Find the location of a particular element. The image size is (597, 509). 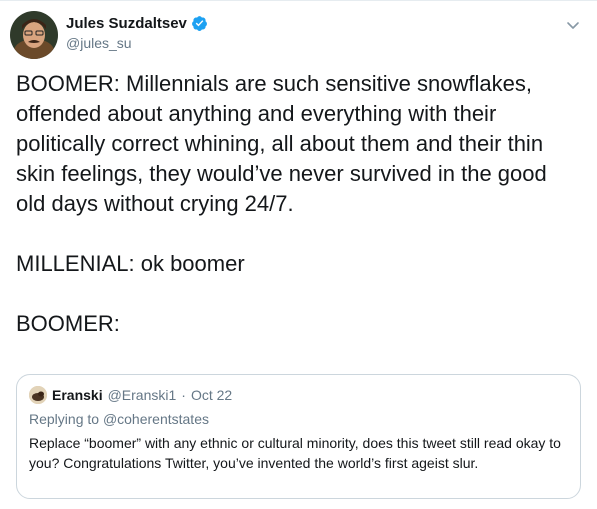

quoted-author-avatar is located at coordinates (38, 395).